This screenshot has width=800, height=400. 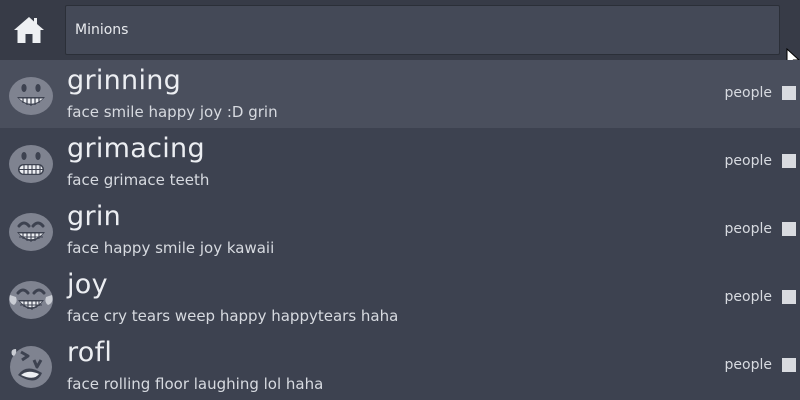 What do you see at coordinates (195, 384) in the screenshot?
I see `result-keywords: face rolling floor laughing lol haha` at bounding box center [195, 384].